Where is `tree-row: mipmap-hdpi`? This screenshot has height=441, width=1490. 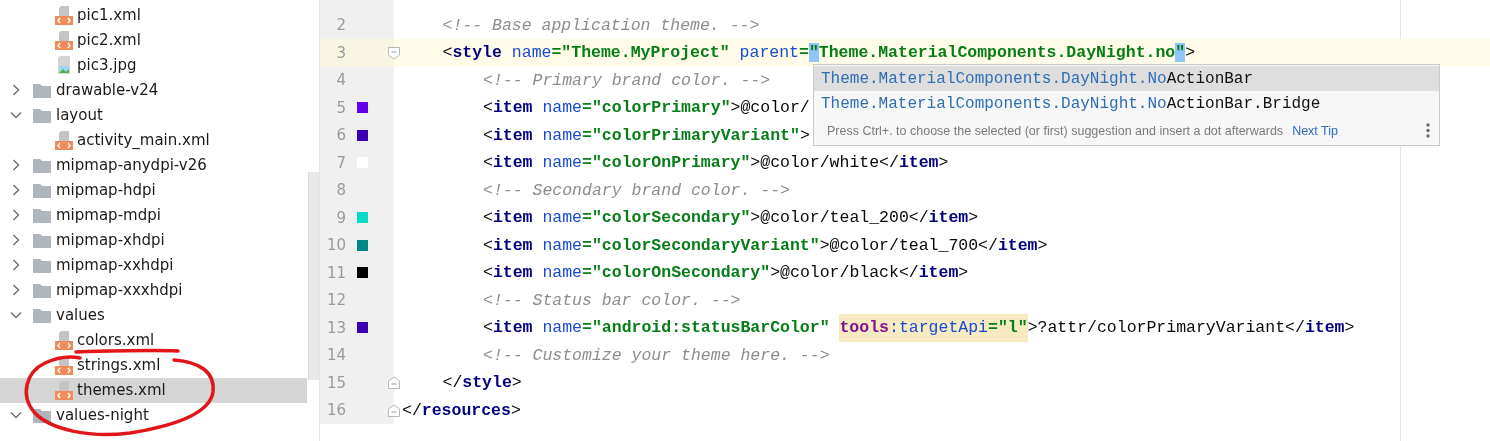
tree-row: mipmap-hdpi is located at coordinates (153, 190).